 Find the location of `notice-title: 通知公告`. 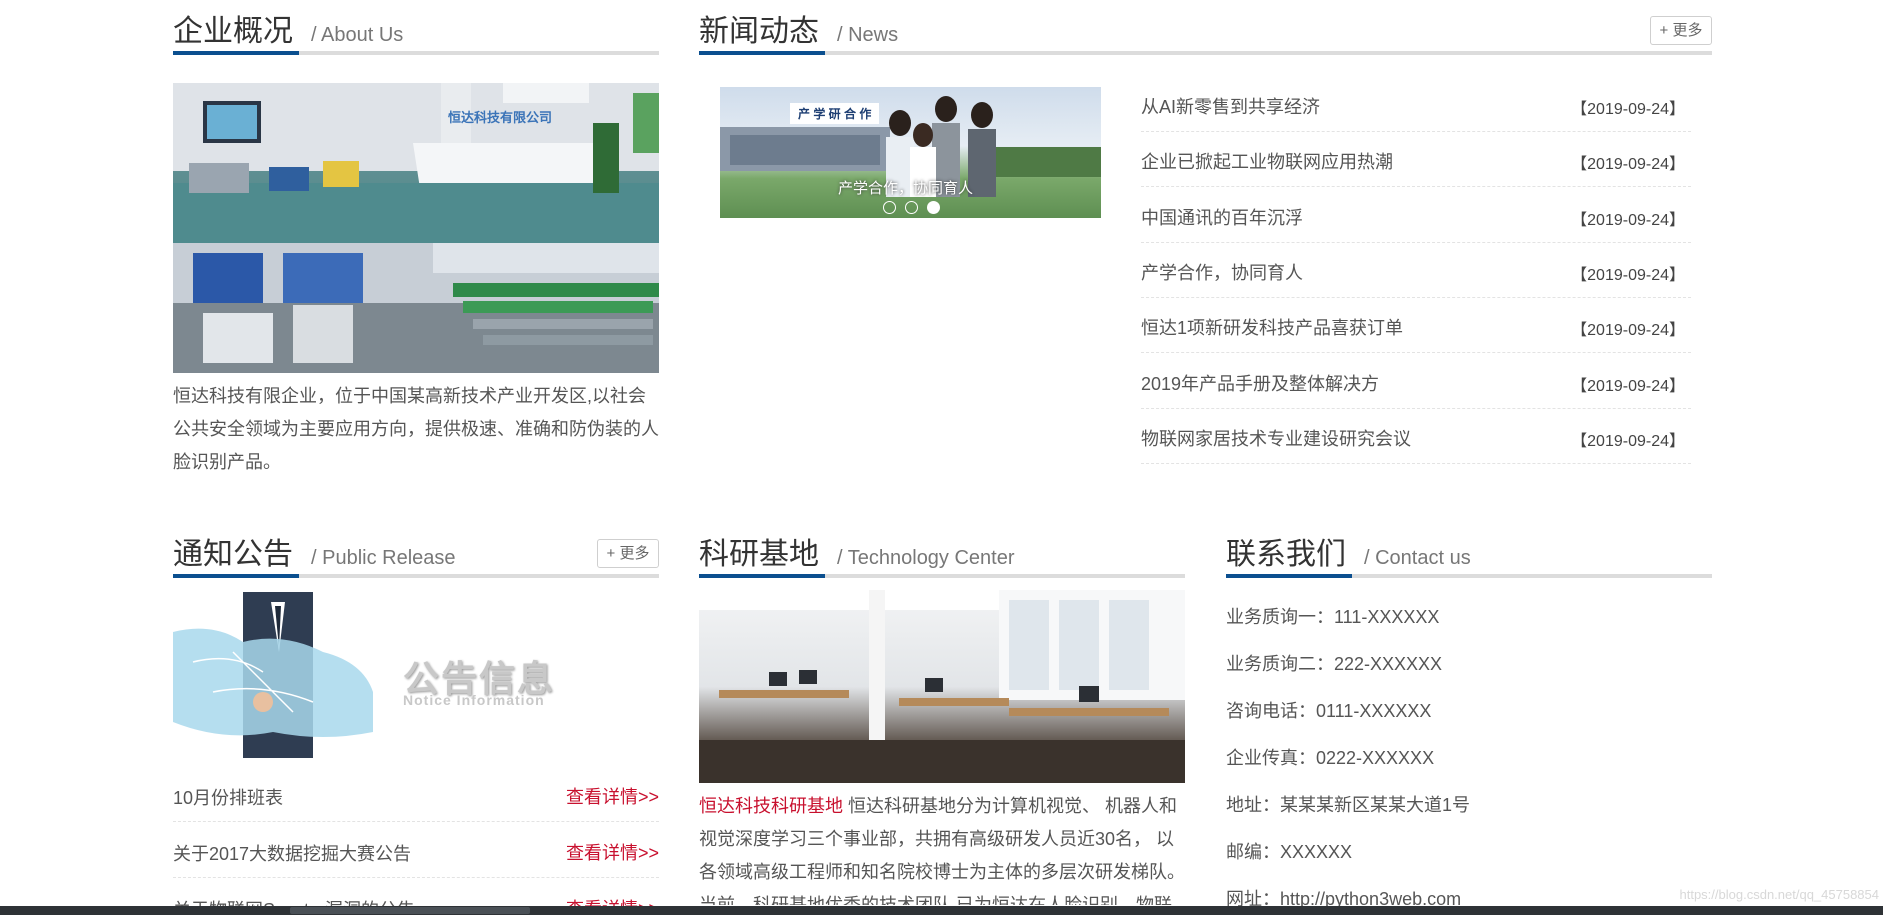

notice-title: 通知公告 is located at coordinates (233, 554).